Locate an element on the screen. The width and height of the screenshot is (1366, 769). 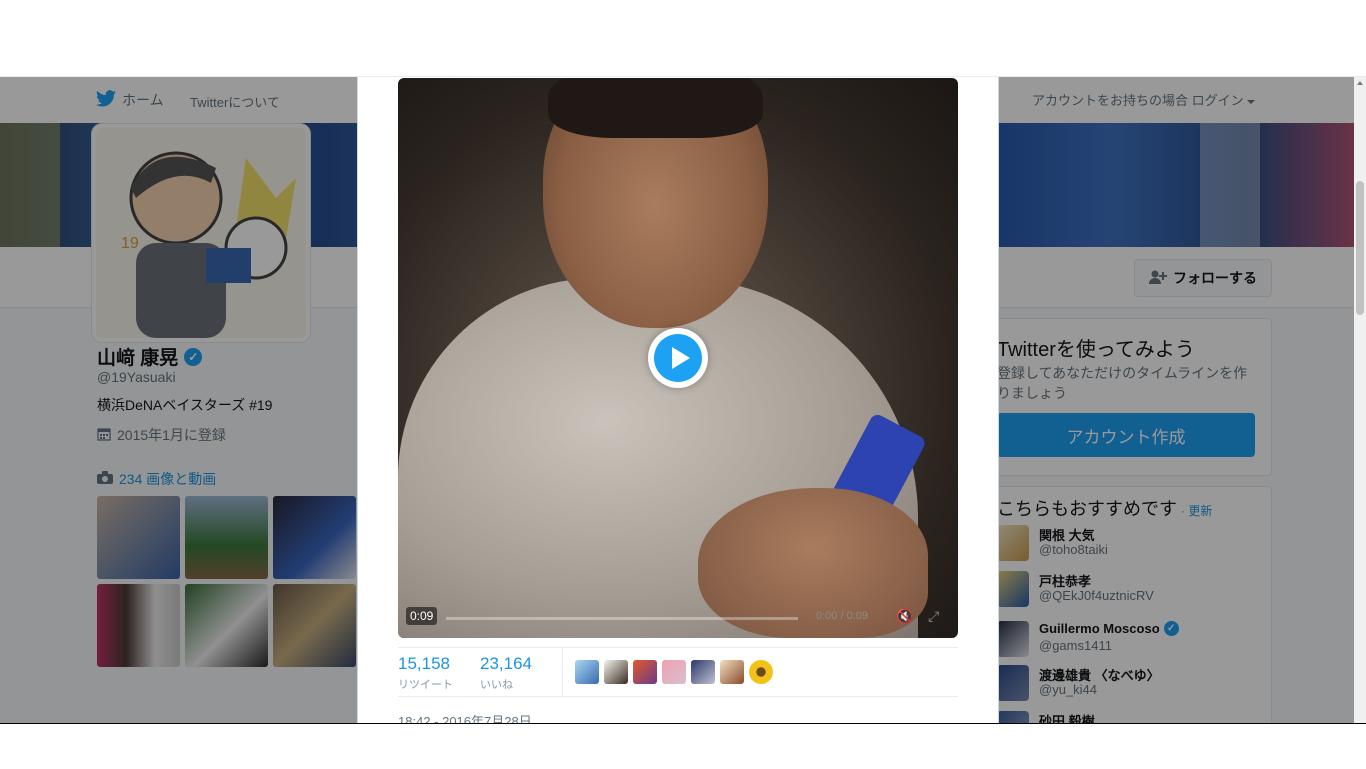
likes-label: いいね is located at coordinates (496, 685).